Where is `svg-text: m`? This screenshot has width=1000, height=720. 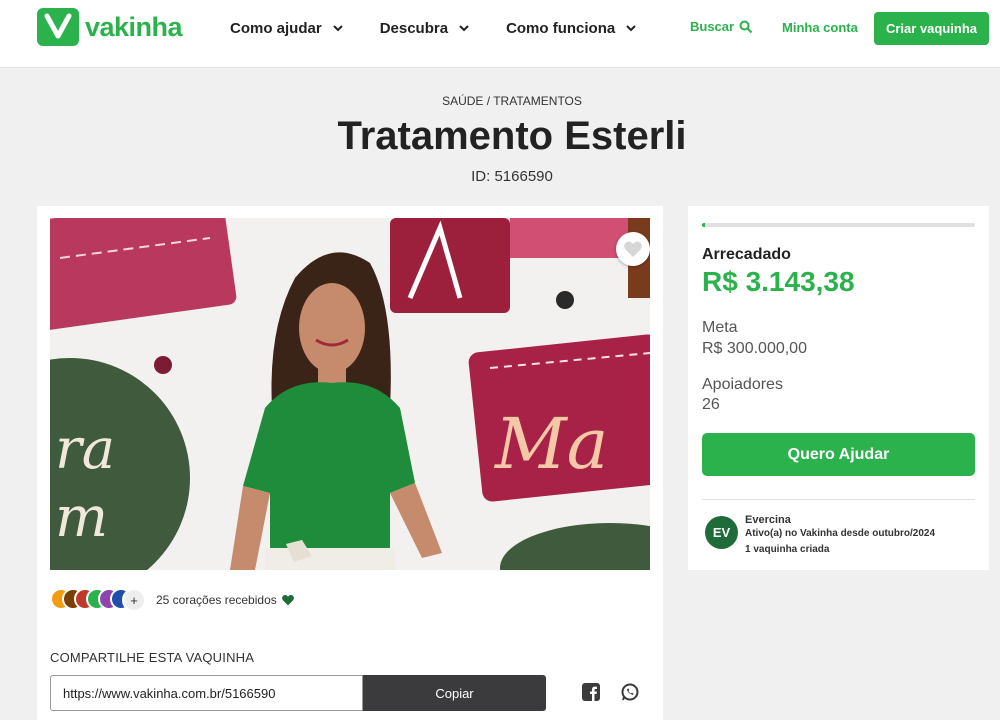 svg-text: m is located at coordinates (81, 517).